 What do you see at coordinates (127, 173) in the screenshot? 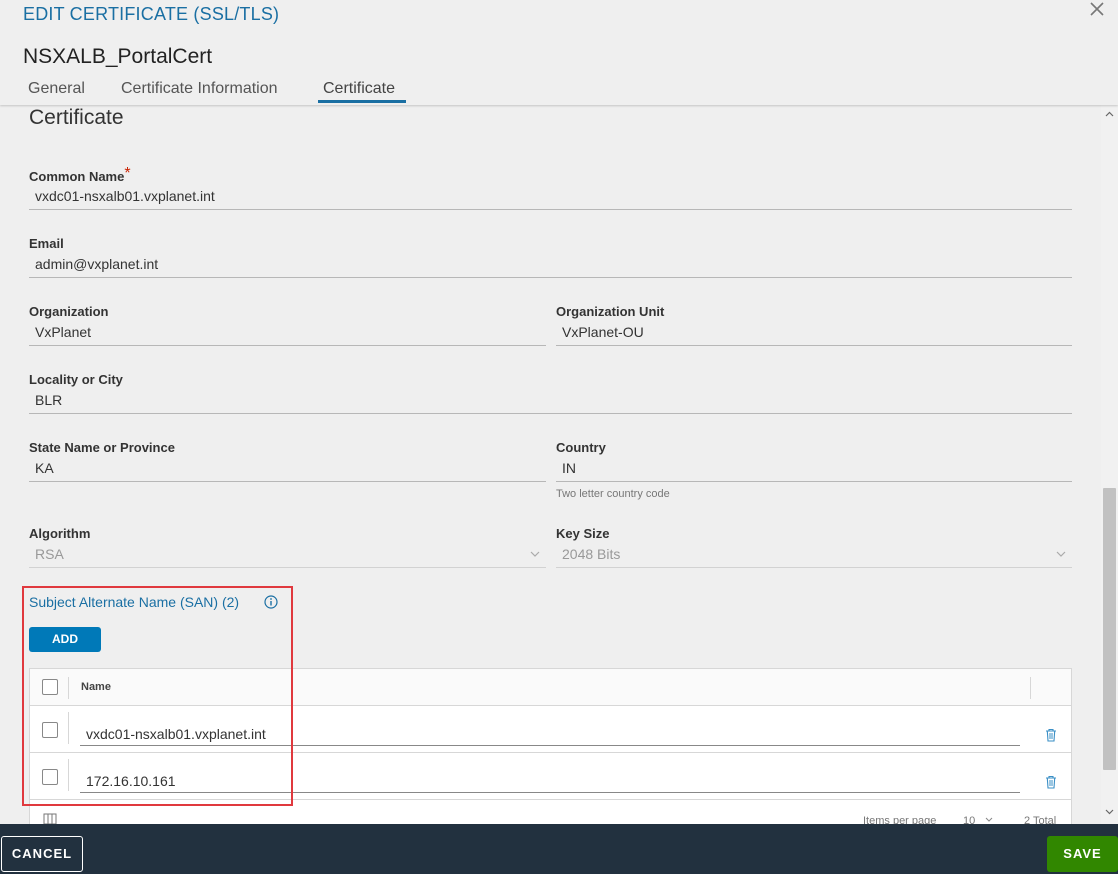
I see `required-mark: *` at bounding box center [127, 173].